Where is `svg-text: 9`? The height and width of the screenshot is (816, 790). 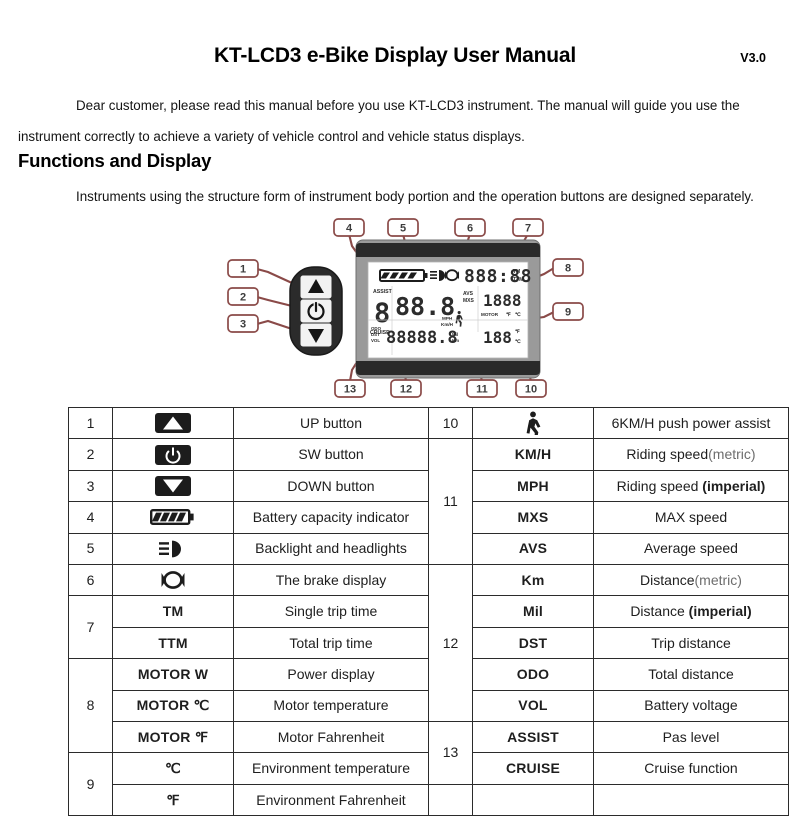 svg-text: 9 is located at coordinates (568, 313).